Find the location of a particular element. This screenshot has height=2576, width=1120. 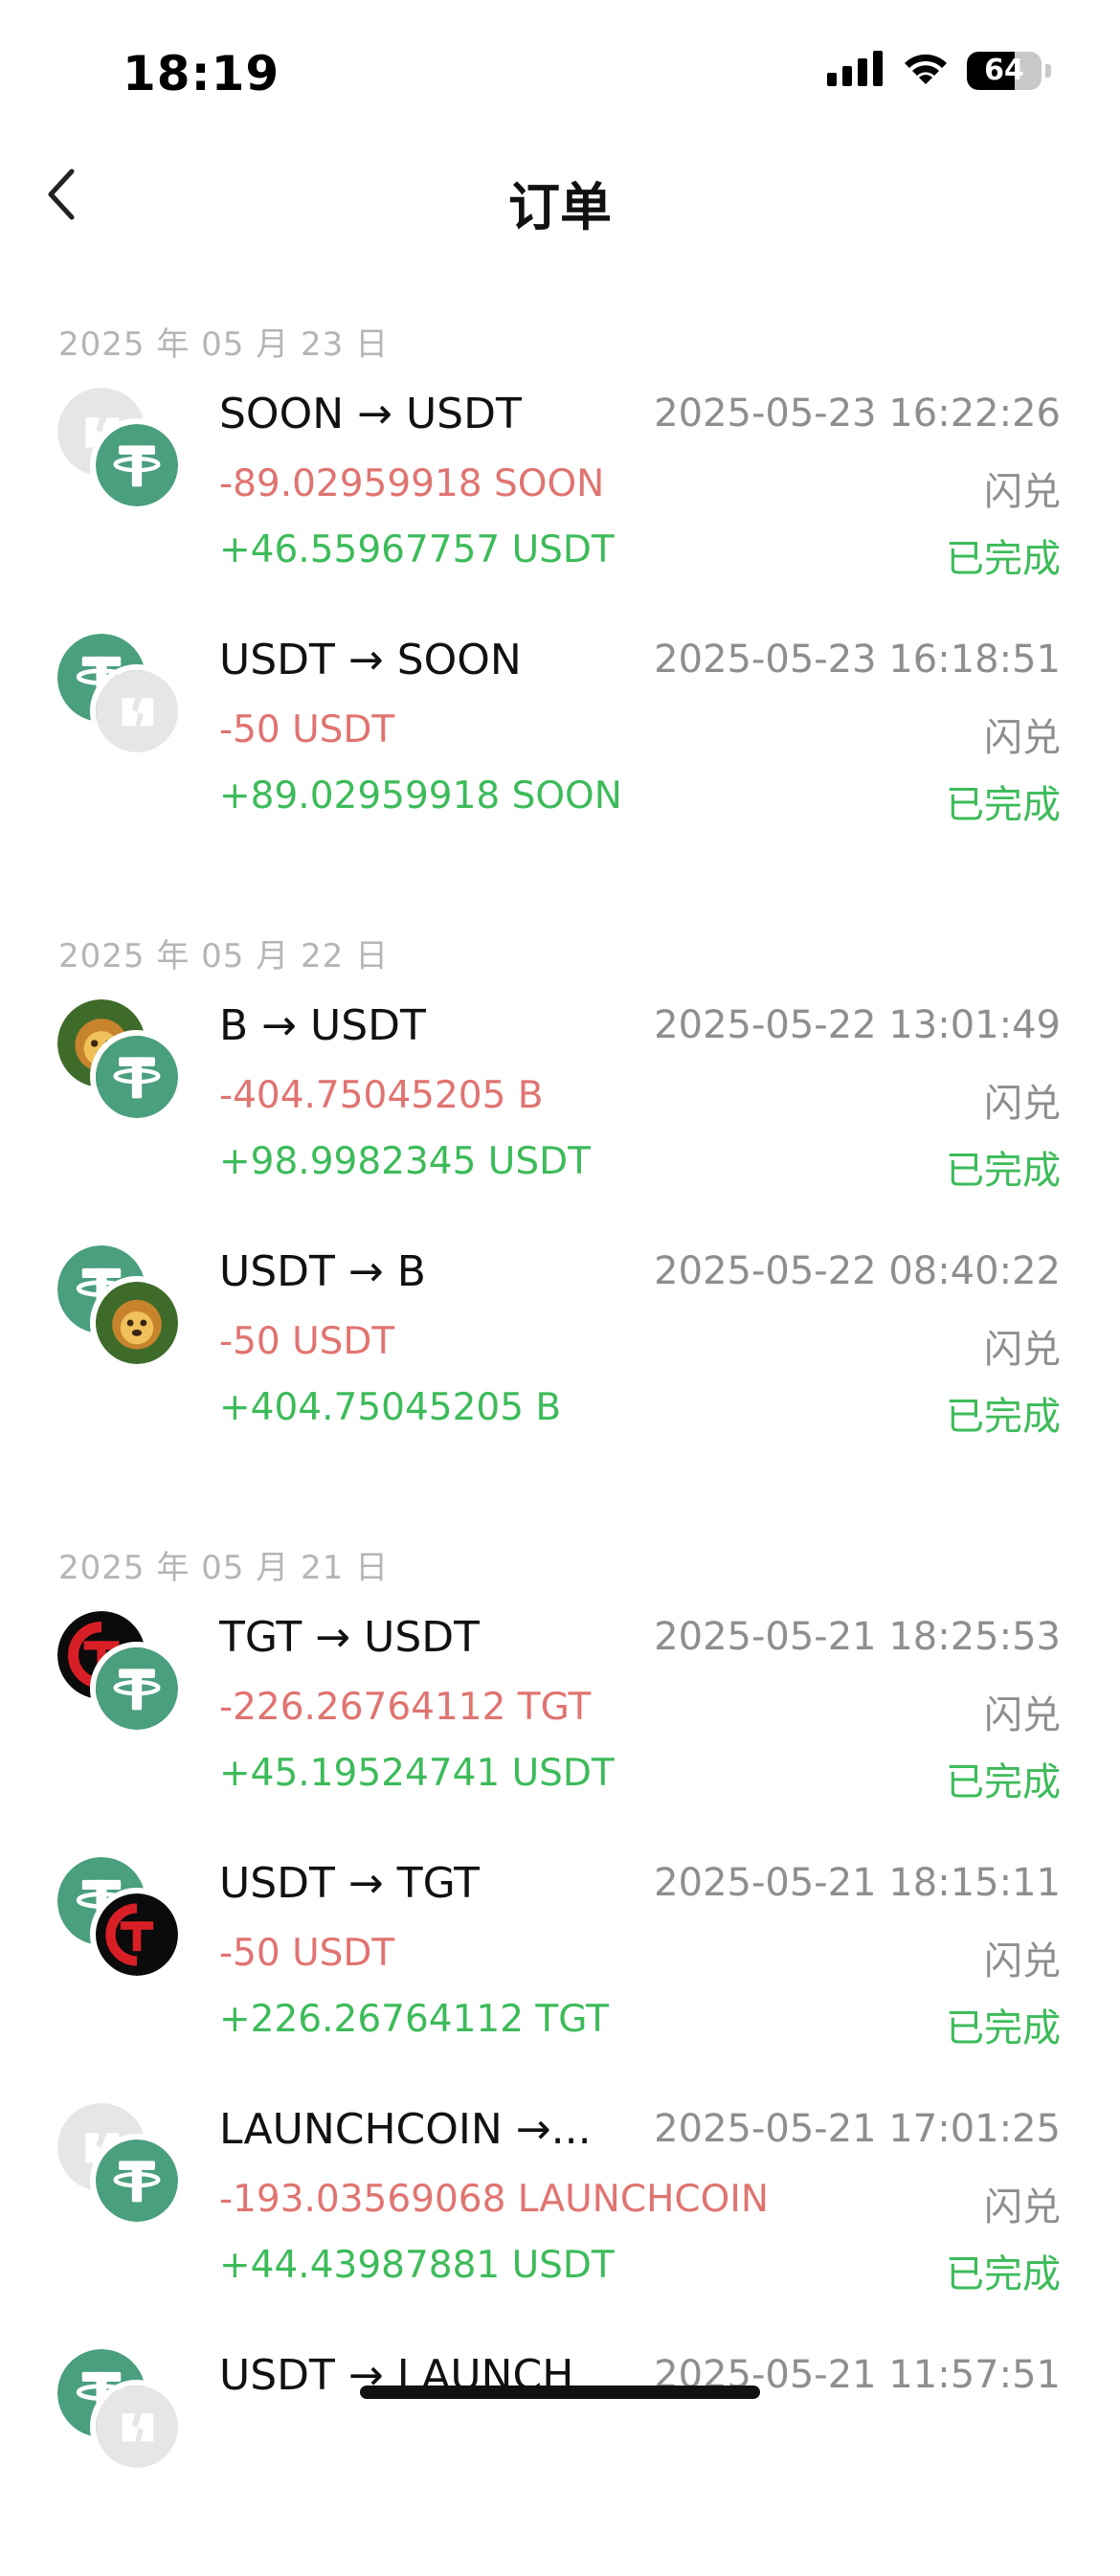

order-time: 2025-05-21 18:25:53 is located at coordinates (857, 1637).